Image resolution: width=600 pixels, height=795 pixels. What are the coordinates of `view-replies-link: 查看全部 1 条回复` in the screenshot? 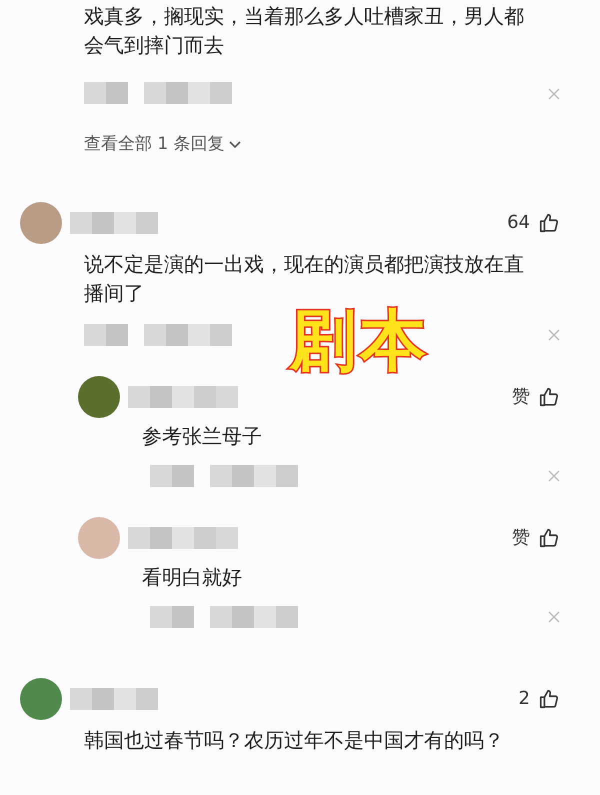 It's located at (162, 145).